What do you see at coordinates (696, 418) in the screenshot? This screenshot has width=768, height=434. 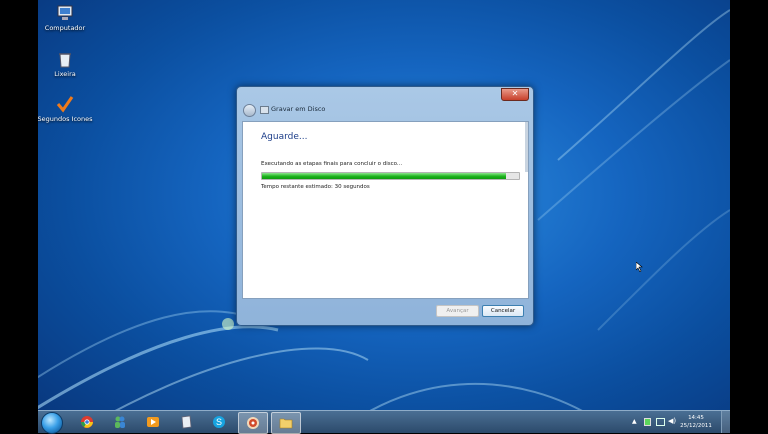 I see `clock-time: 14:45` at bounding box center [696, 418].